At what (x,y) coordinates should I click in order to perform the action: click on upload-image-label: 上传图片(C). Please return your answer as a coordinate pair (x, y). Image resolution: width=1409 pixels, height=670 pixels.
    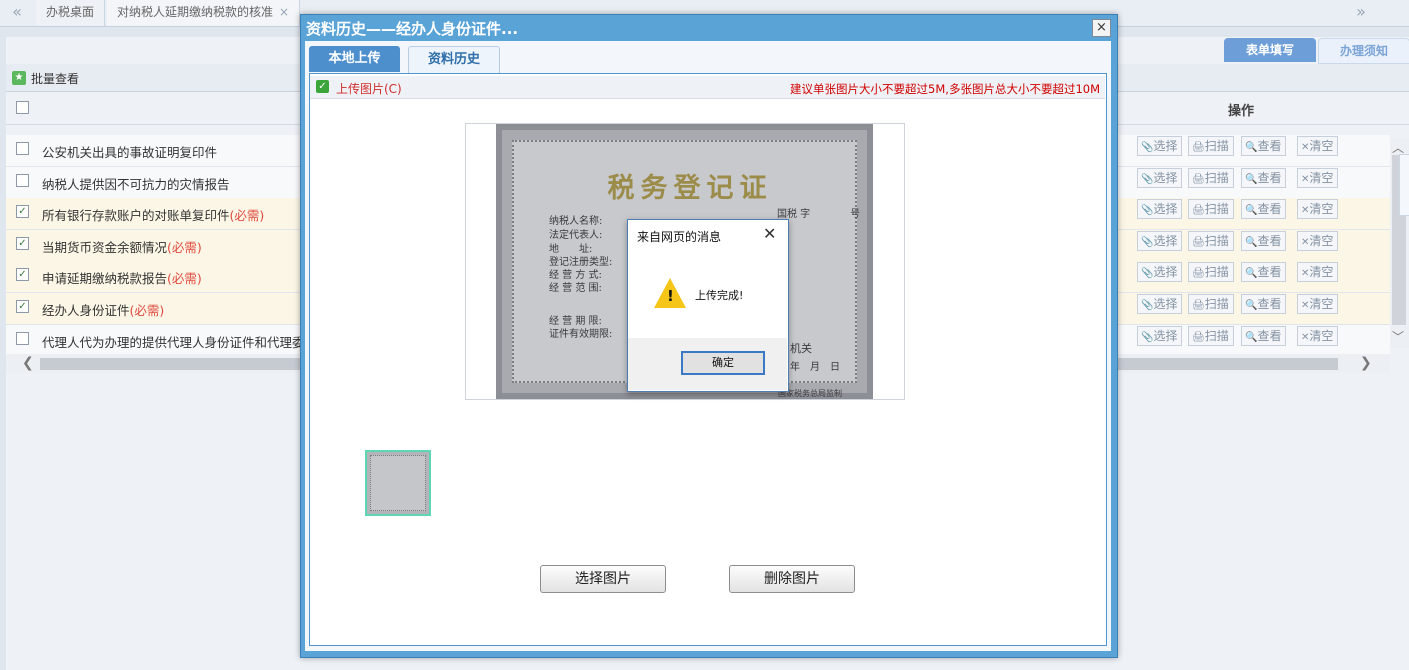
    Looking at the image, I should click on (369, 88).